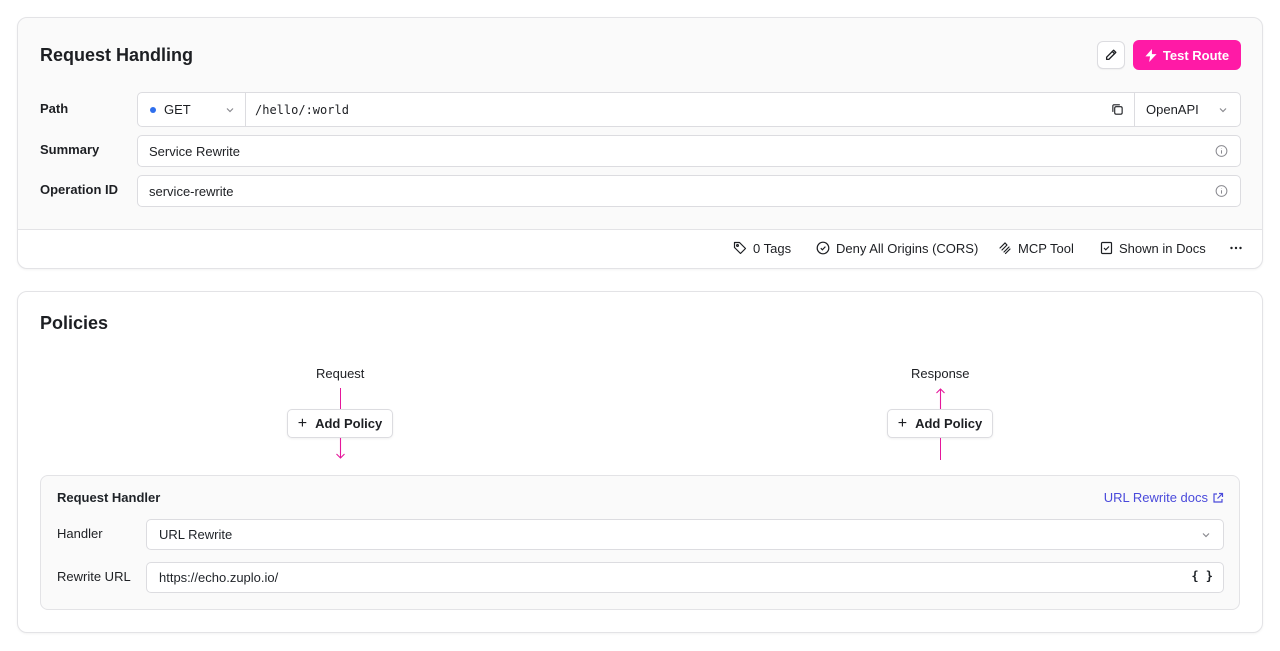 This screenshot has height=651, width=1280. What do you see at coordinates (1117, 109) in the screenshot?
I see `copy-icon` at bounding box center [1117, 109].